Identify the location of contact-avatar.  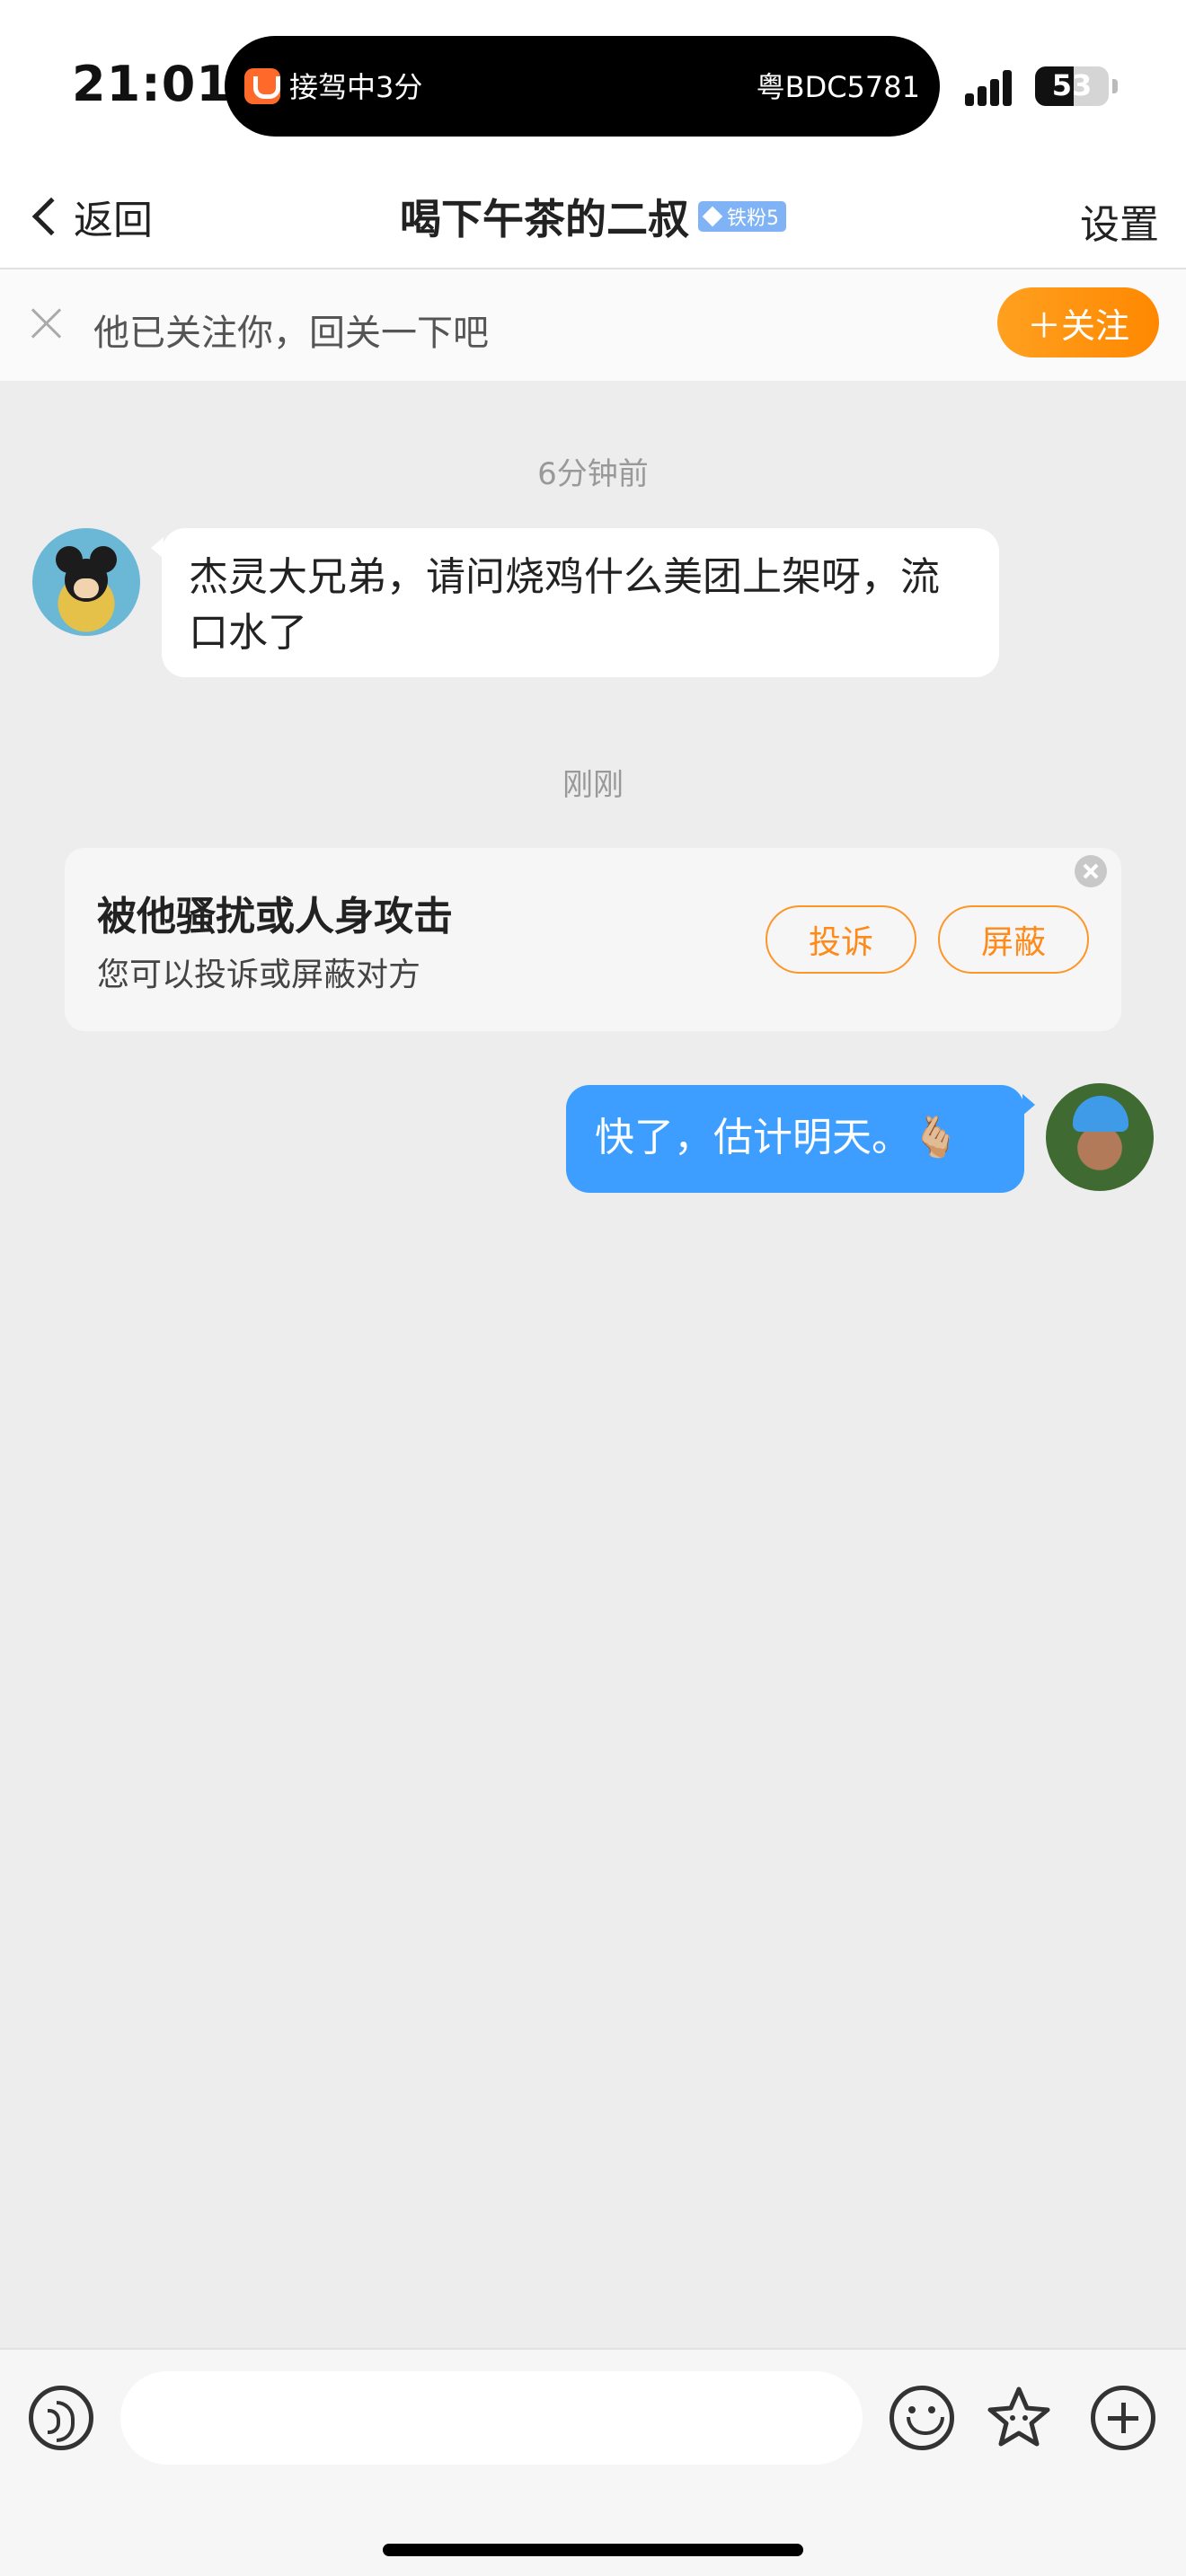
(86, 582).